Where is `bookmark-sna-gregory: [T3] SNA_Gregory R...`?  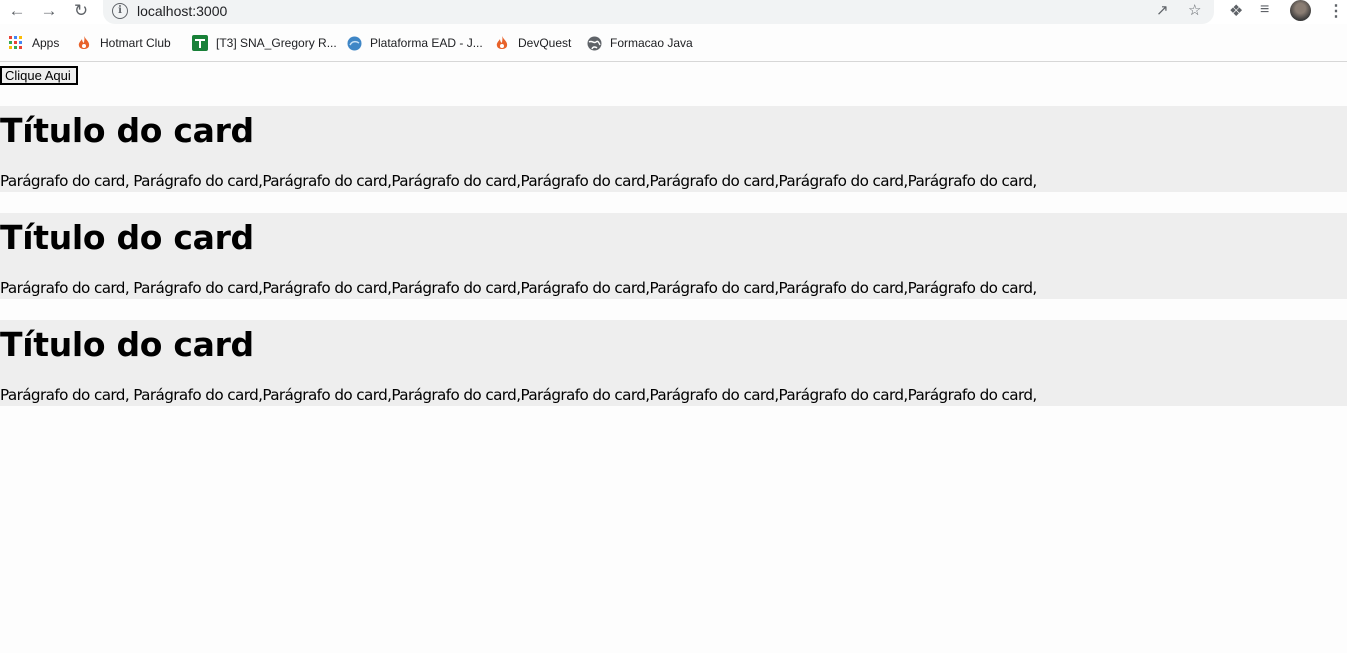
bookmark-sna-gregory: [T3] SNA_Gregory R... is located at coordinates (264, 43).